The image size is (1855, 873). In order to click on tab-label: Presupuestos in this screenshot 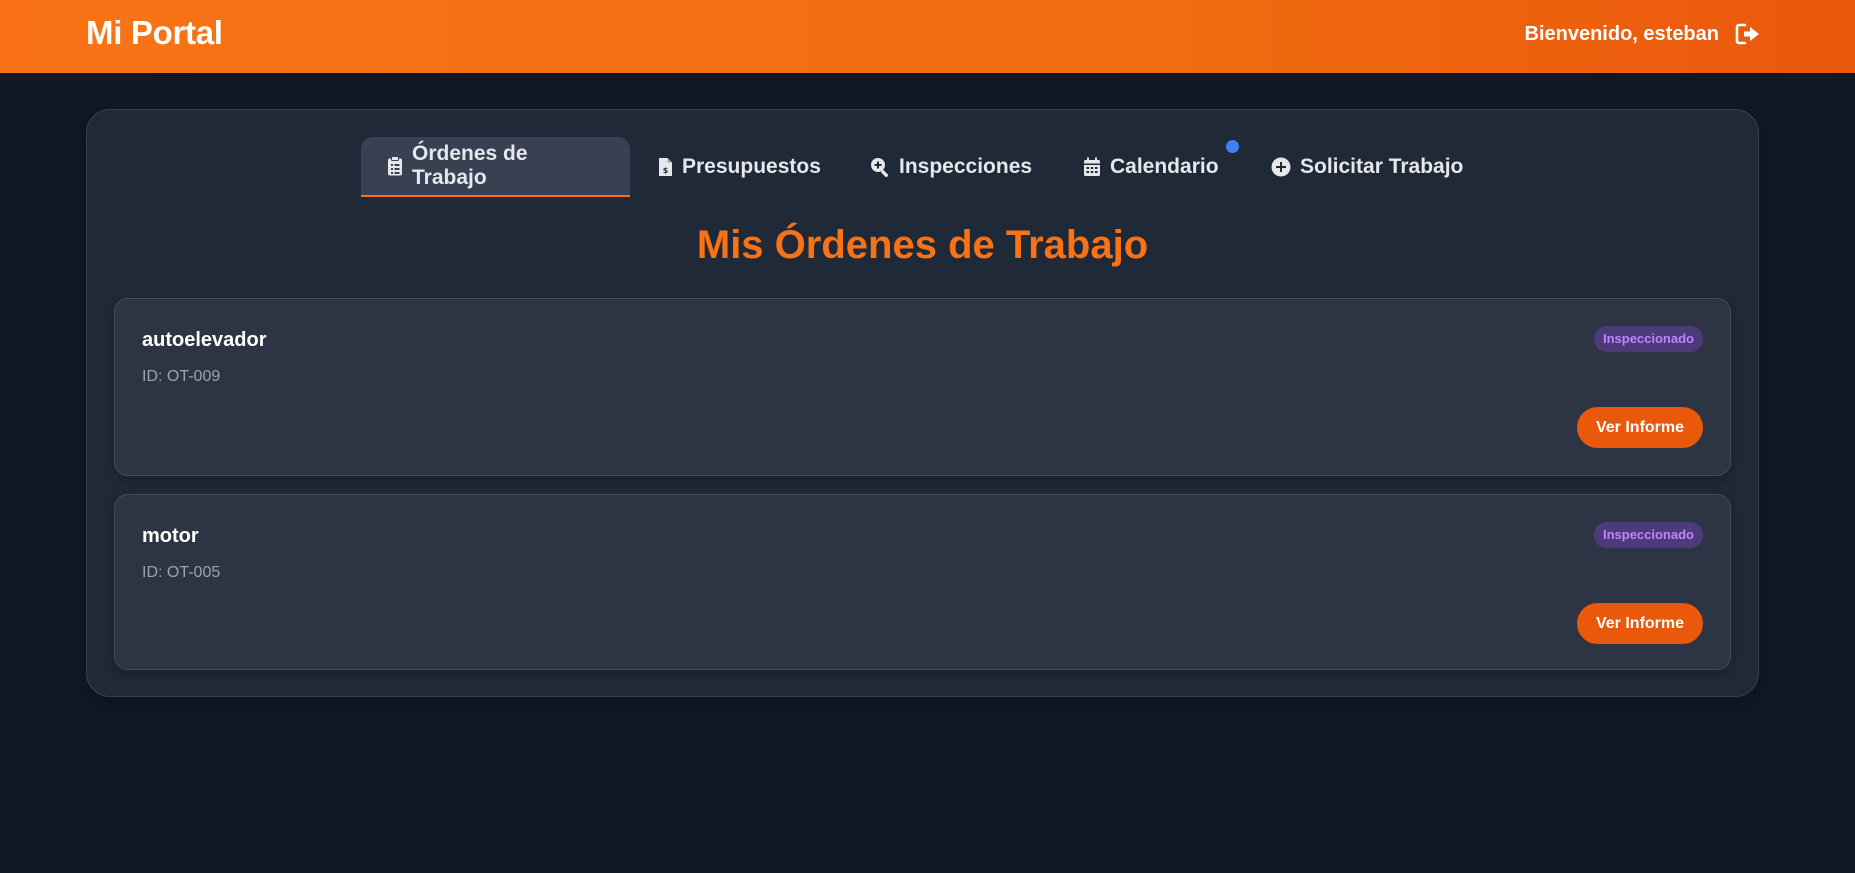, I will do `click(751, 166)`.